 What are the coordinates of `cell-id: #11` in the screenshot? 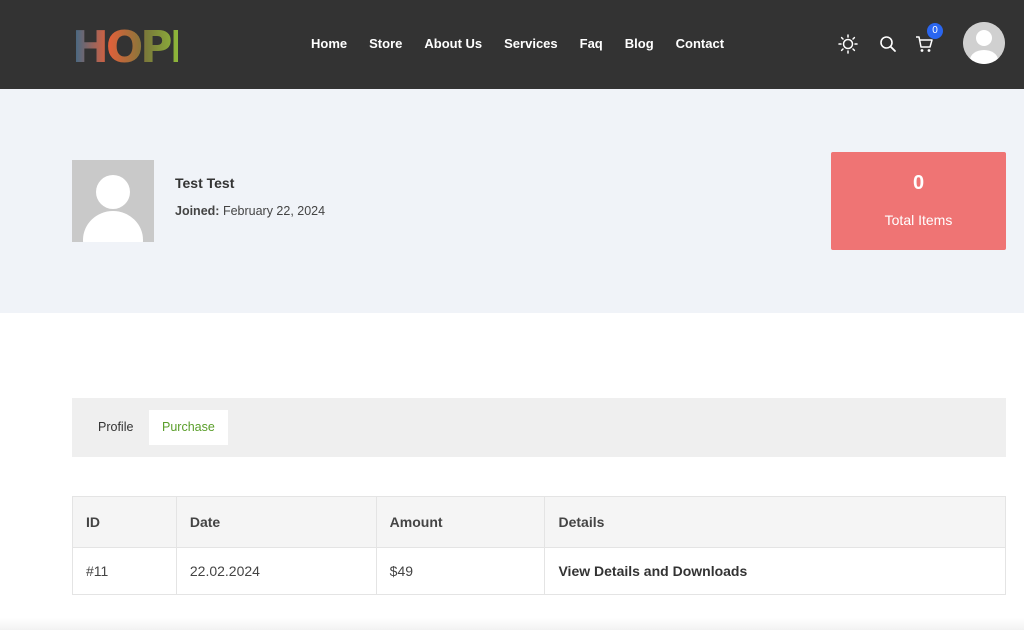 It's located at (124, 571).